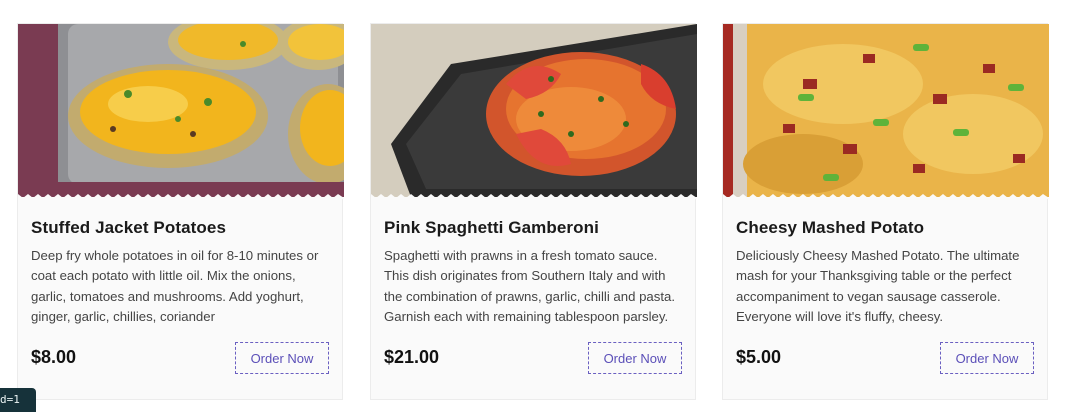  What do you see at coordinates (759, 357) in the screenshot?
I see `product-price: $5.00` at bounding box center [759, 357].